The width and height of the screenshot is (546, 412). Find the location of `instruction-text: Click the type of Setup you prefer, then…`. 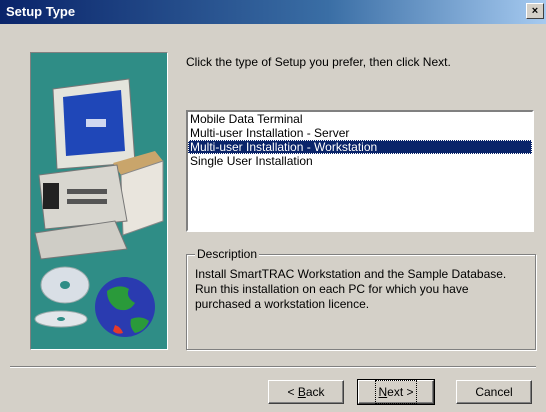

instruction-text: Click the type of Setup you prefer, then… is located at coordinates (318, 62).